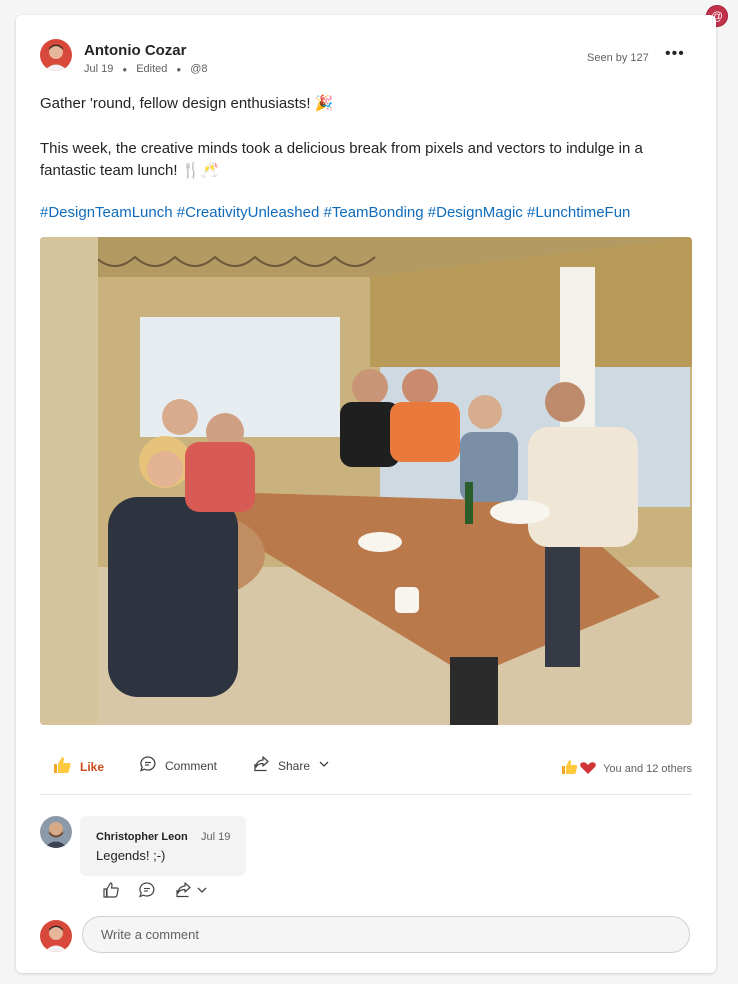  What do you see at coordinates (191, 890) in the screenshot?
I see `comment-share-icon` at bounding box center [191, 890].